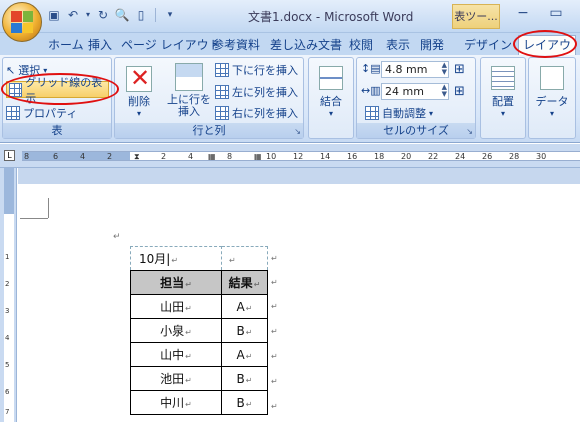 The image size is (580, 422). I want to click on tab-developer: 開発, so click(432, 45).